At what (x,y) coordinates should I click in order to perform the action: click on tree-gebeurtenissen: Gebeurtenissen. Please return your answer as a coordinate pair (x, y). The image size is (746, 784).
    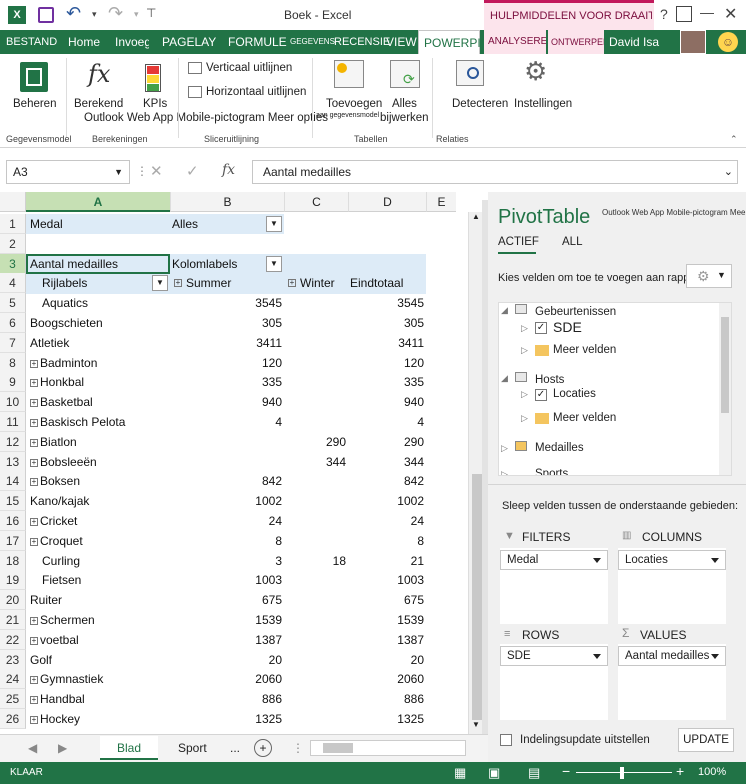
    Looking at the image, I should click on (575, 312).